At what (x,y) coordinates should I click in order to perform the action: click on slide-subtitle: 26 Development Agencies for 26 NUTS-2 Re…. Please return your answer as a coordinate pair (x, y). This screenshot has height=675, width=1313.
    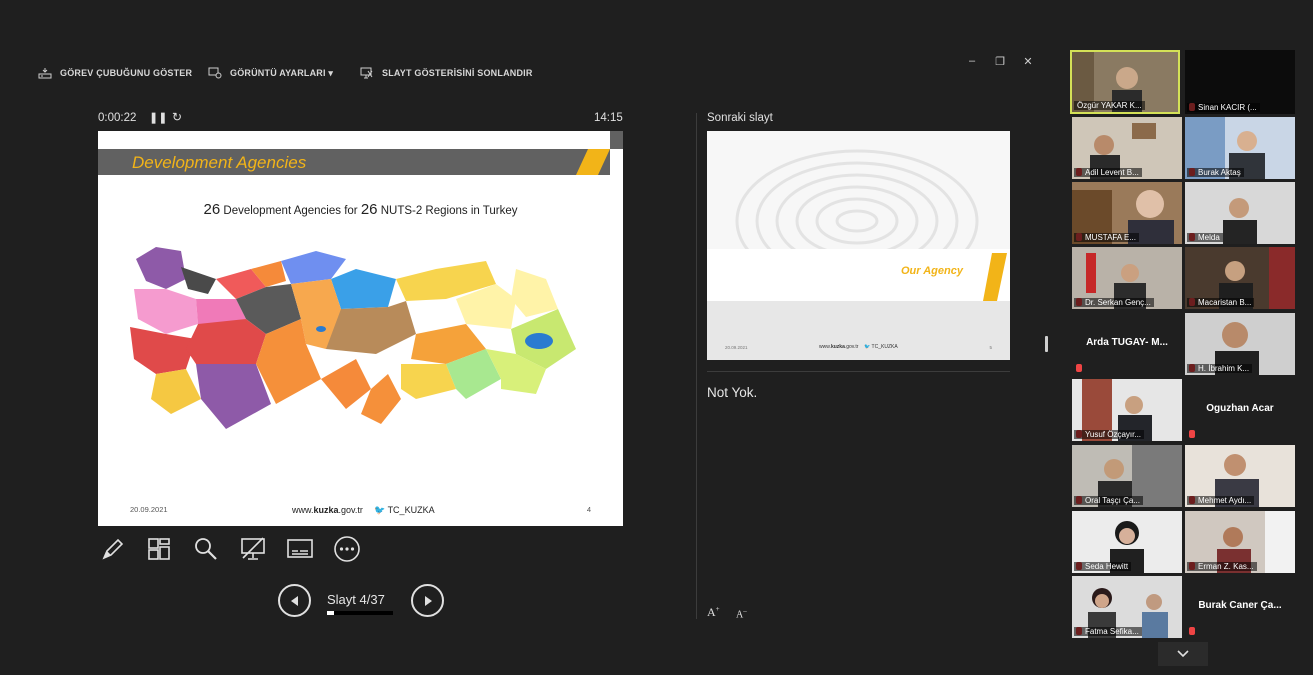
    Looking at the image, I should click on (360, 209).